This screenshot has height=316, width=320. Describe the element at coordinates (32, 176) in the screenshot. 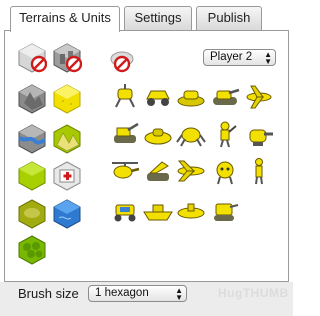

I see `grassland-tile-icon` at that location.